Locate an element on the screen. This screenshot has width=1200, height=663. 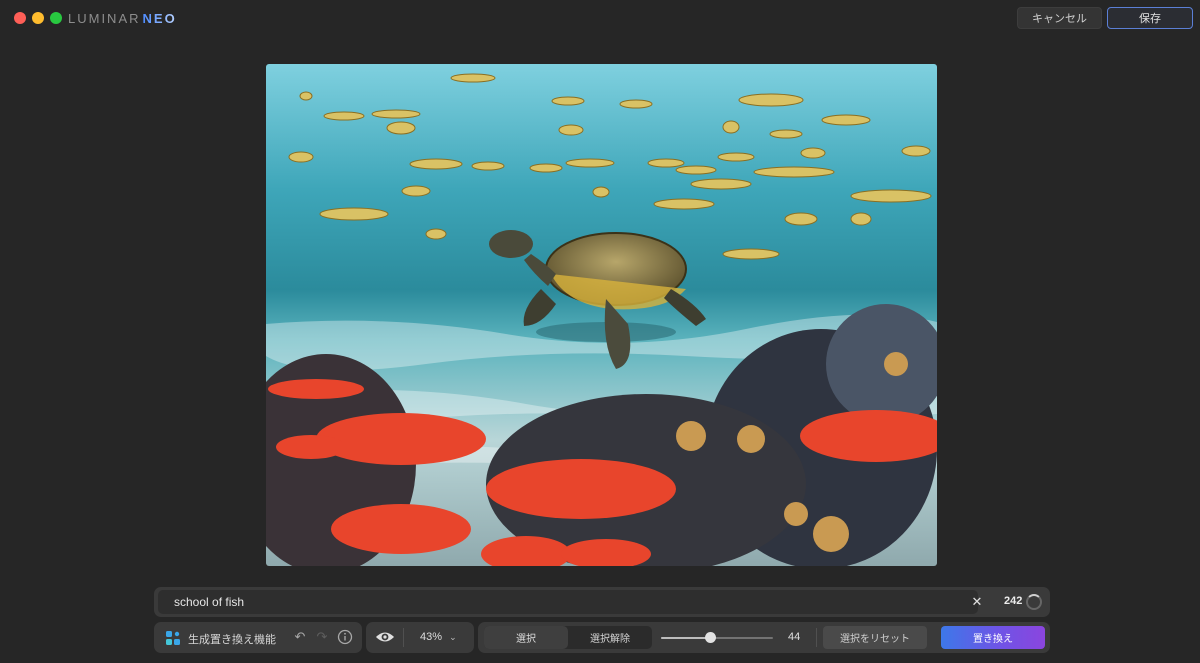
slider-fill is located at coordinates (685, 638).